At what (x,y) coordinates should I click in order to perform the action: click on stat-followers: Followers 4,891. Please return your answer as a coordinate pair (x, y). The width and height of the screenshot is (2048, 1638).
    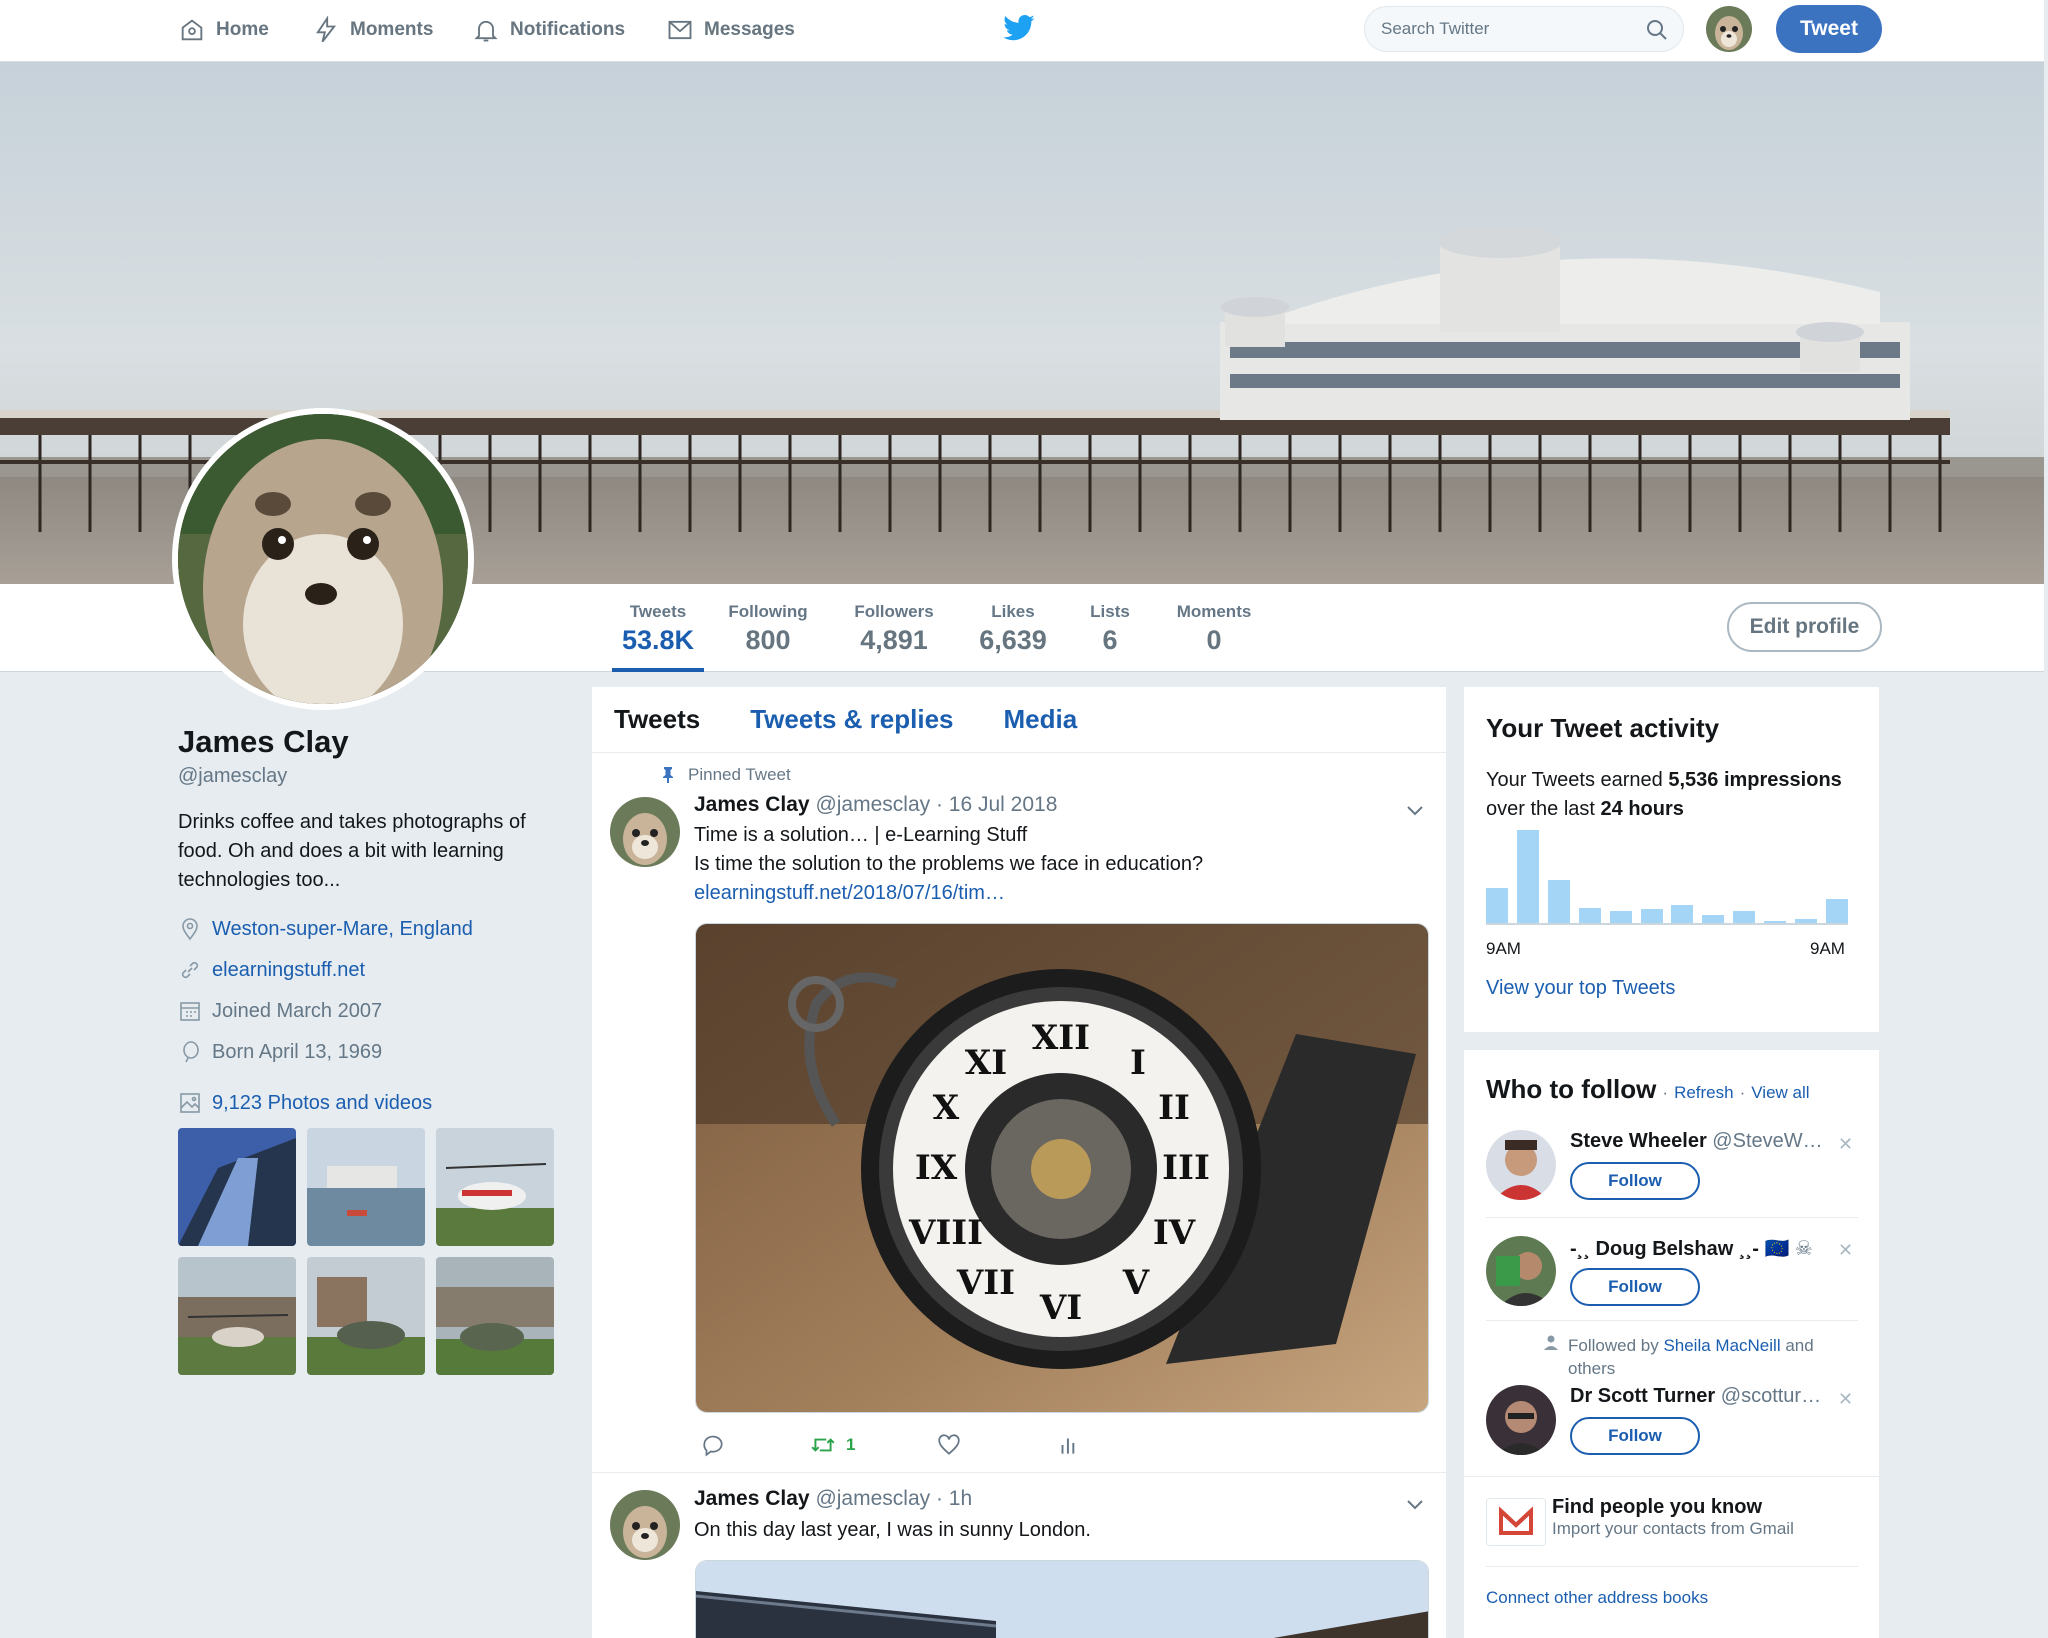
    Looking at the image, I should click on (894, 629).